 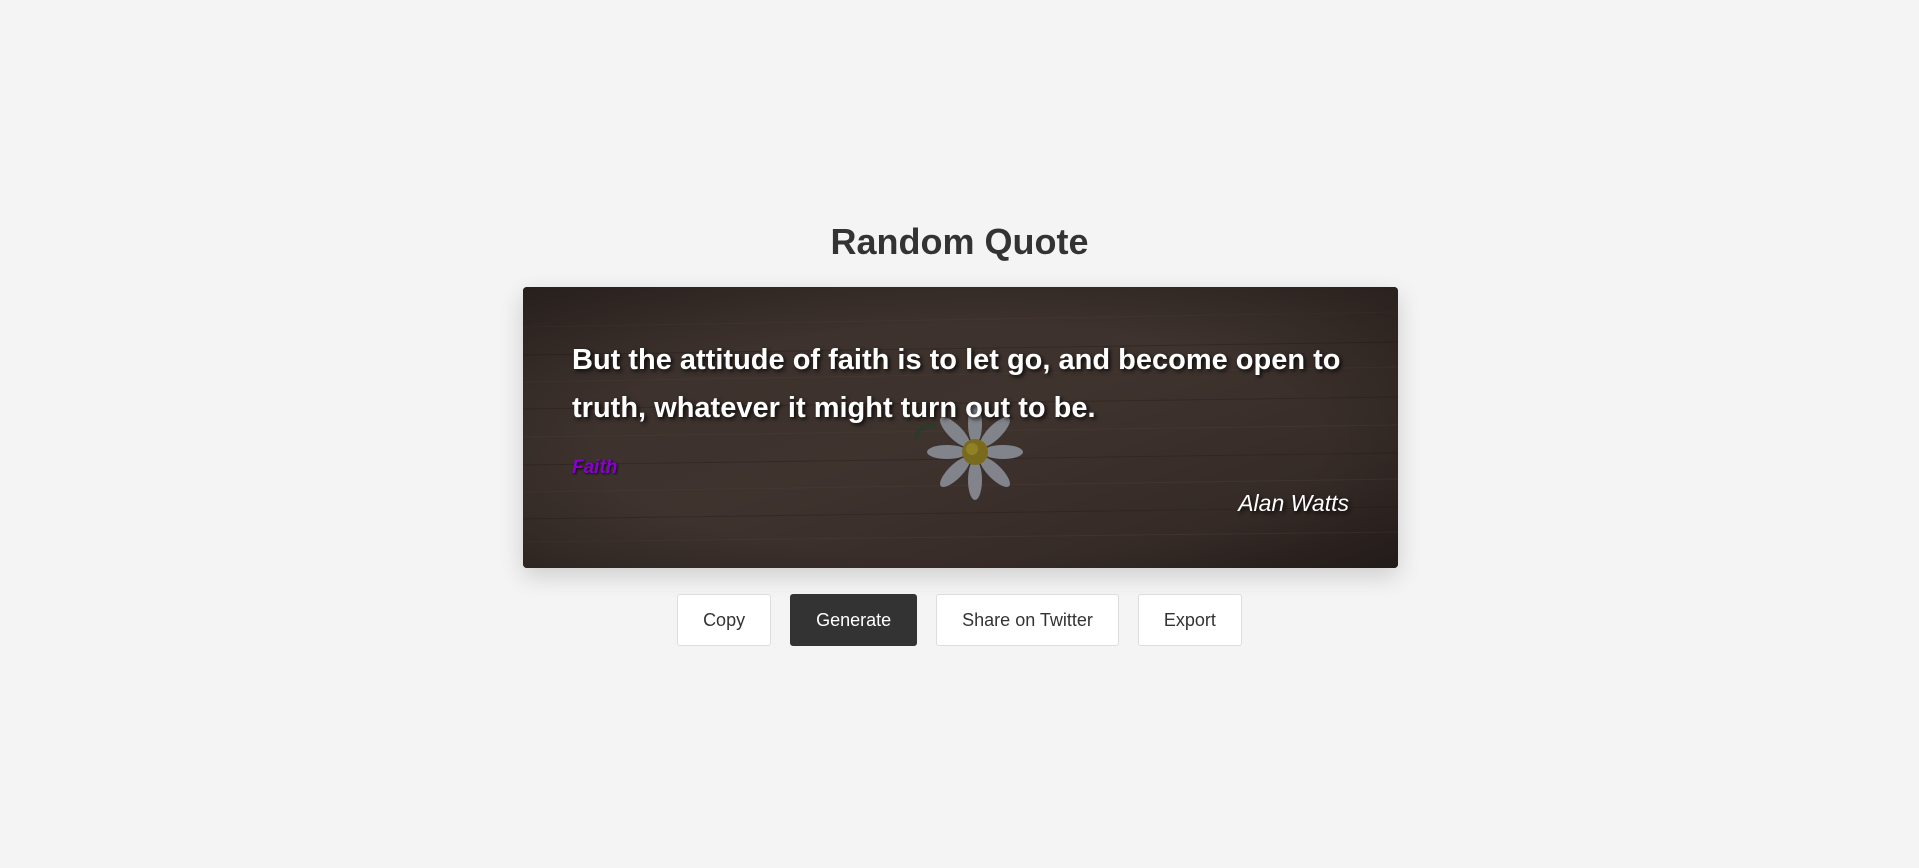 What do you see at coordinates (1027, 620) in the screenshot?
I see `share-twitter-button: Share on Twitter` at bounding box center [1027, 620].